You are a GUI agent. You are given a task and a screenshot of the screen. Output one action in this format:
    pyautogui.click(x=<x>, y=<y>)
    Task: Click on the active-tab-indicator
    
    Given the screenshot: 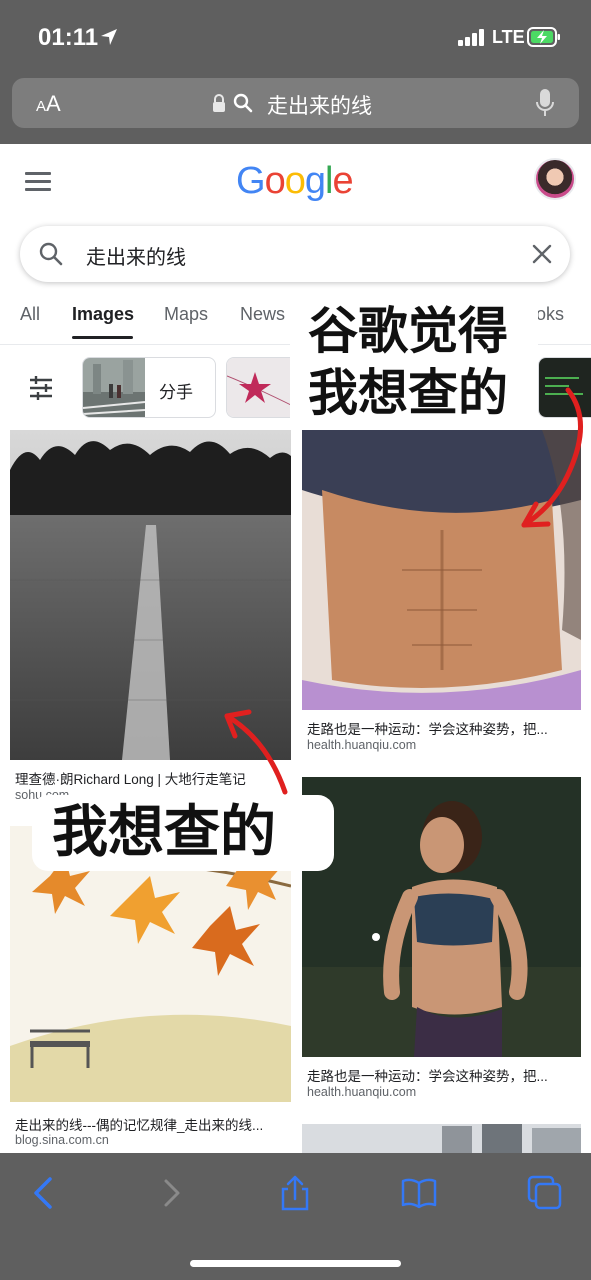 What is the action you would take?
    pyautogui.click(x=102, y=337)
    